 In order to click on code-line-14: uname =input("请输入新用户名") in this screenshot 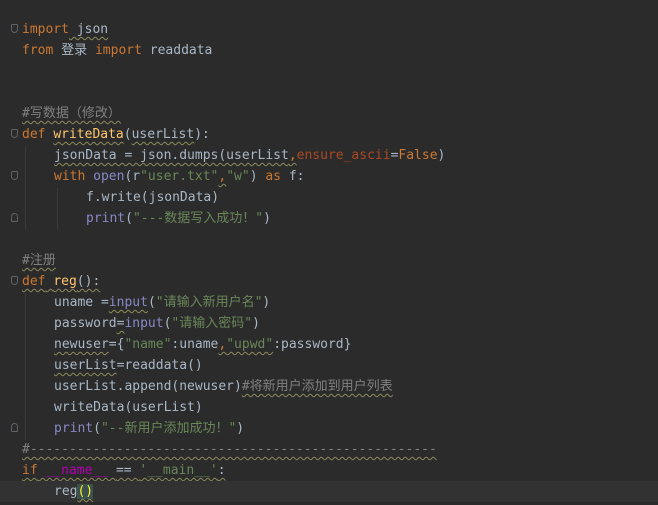, I will do `click(329, 302)`.